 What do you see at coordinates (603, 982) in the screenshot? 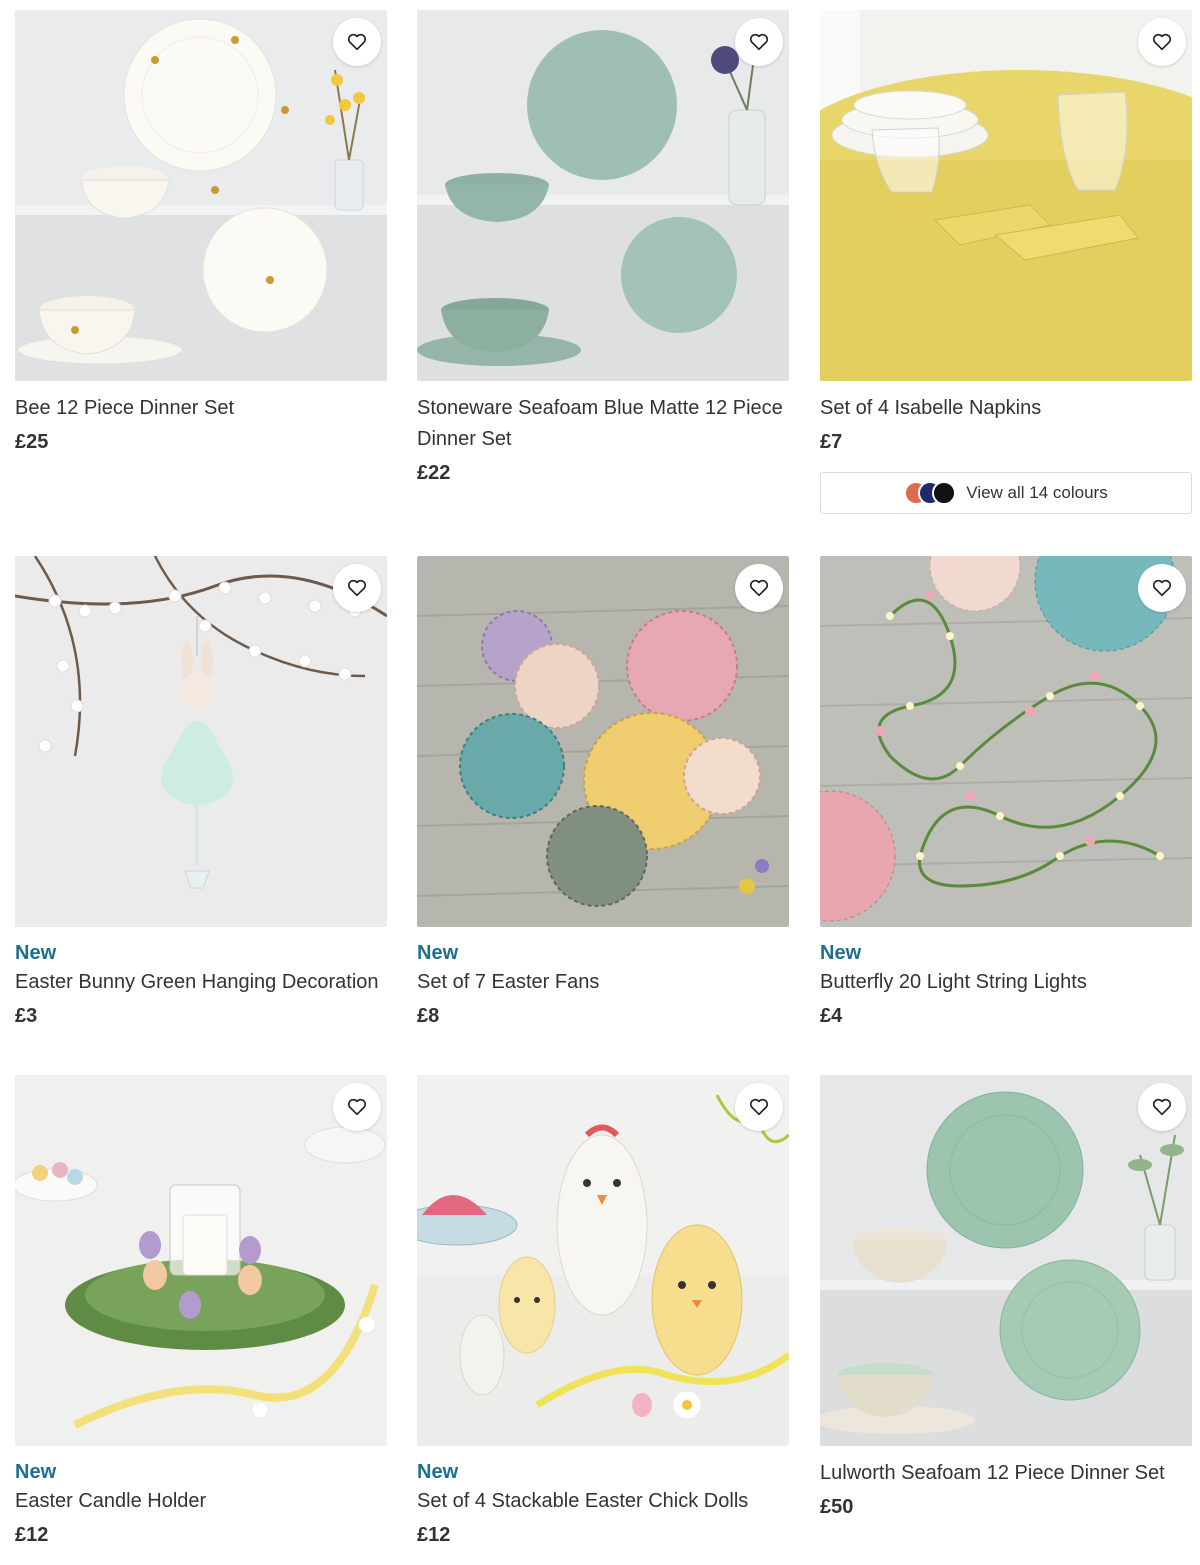
I see `product-title: Set of 7 Easter Fans` at bounding box center [603, 982].